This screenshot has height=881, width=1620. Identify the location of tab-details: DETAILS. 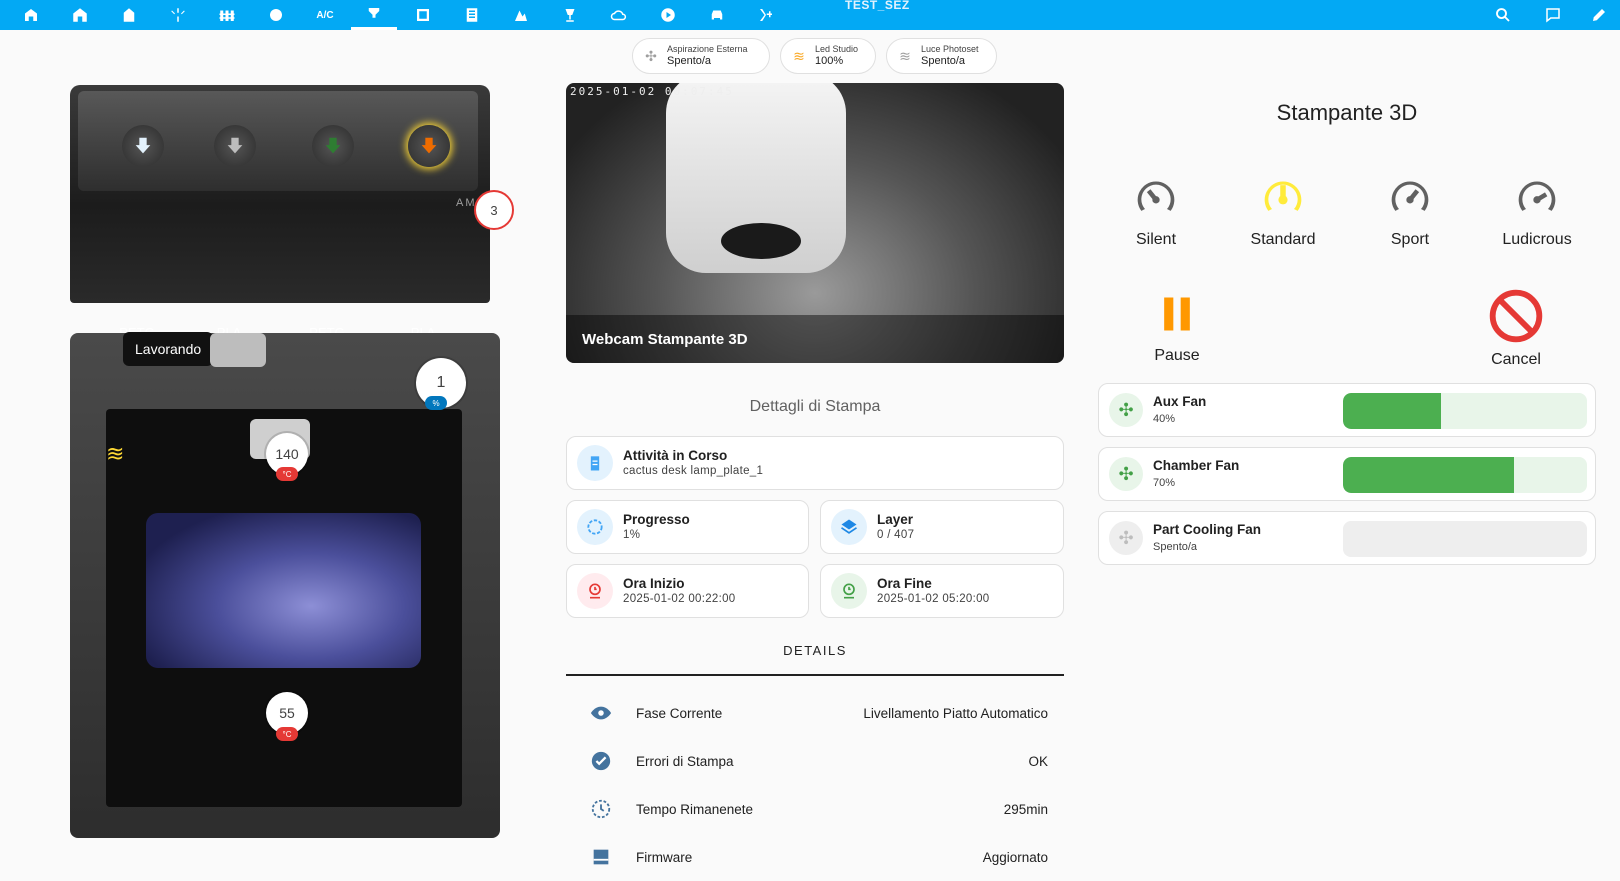
(815, 656).